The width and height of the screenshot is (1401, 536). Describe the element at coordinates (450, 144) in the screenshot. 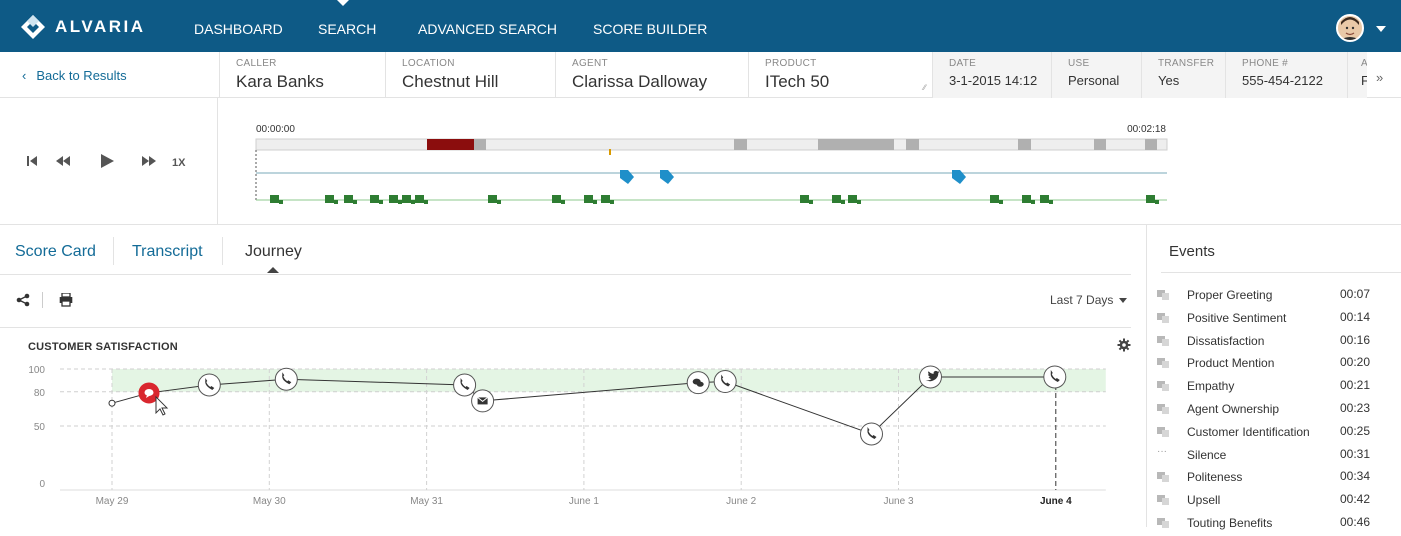

I see `timeline-segment-played` at that location.